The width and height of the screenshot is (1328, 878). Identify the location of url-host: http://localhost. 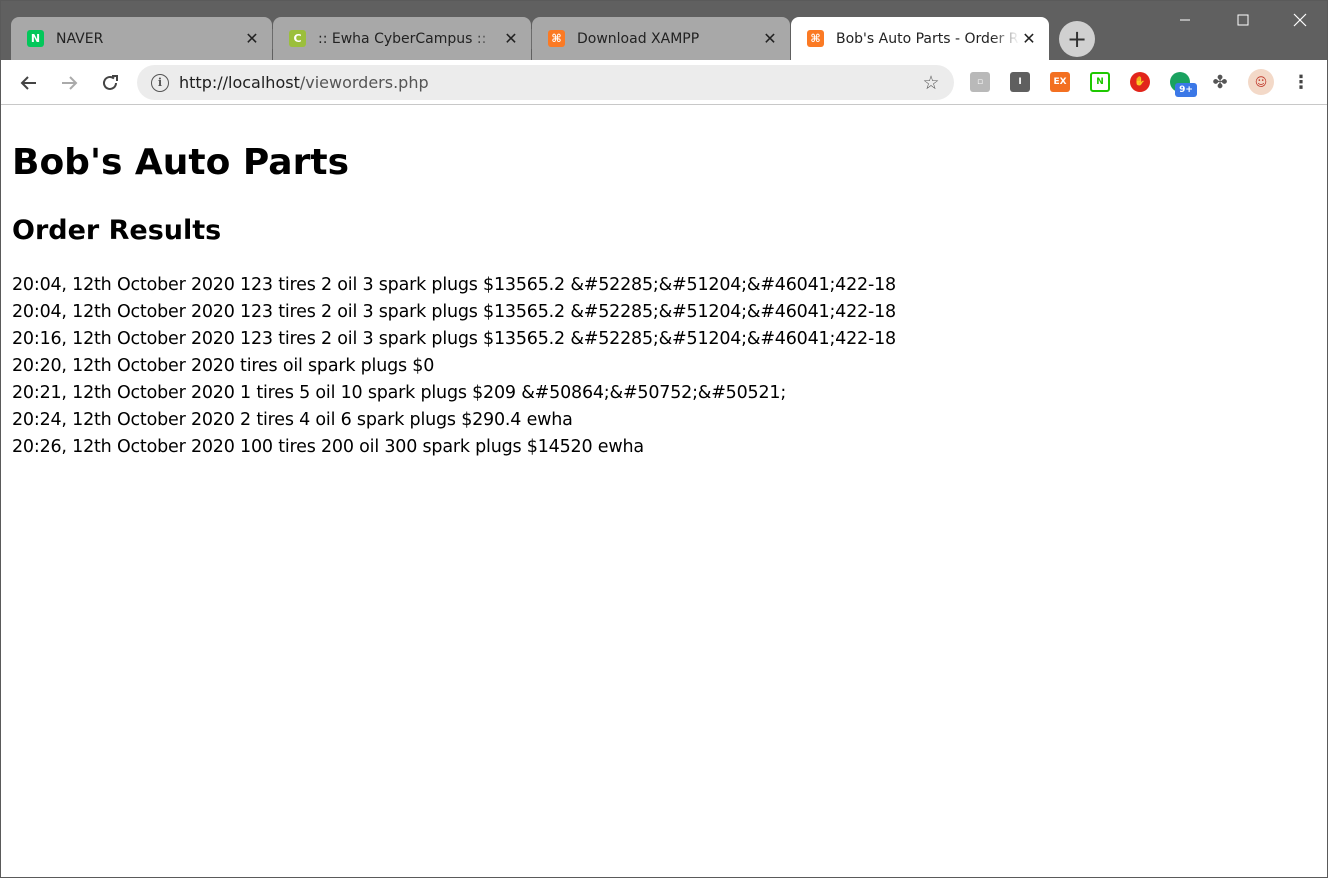
(239, 82).